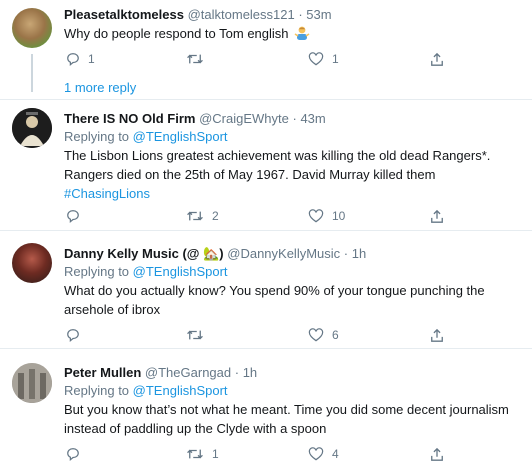  Describe the element at coordinates (283, 253) in the screenshot. I see `user-handle: @DannyKellyMusic` at that location.